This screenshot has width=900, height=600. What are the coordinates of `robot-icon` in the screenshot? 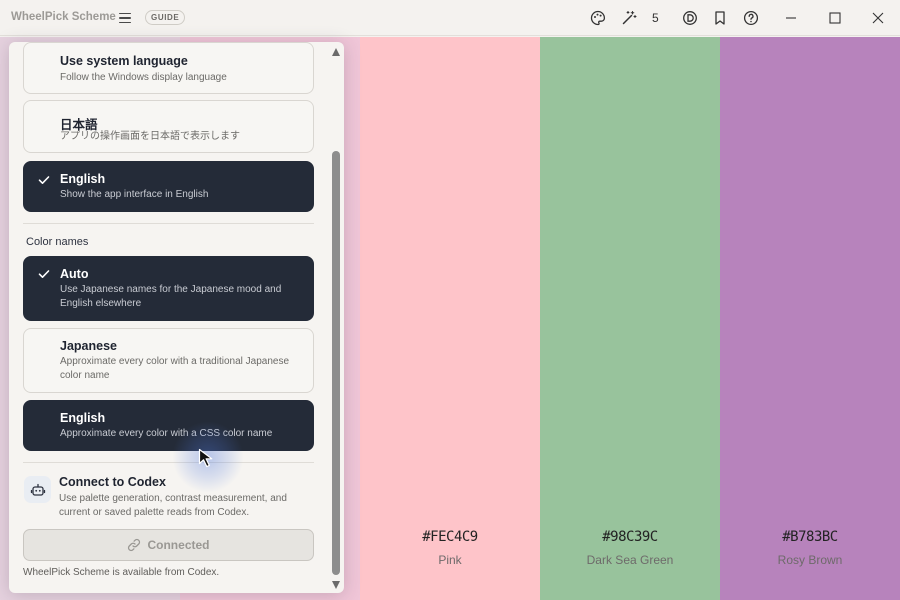 It's located at (37, 489).